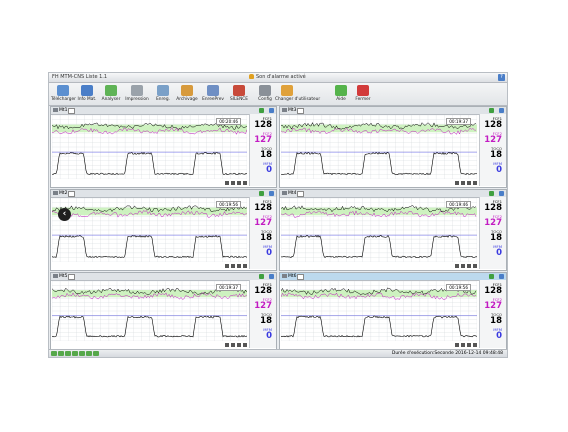  What do you see at coordinates (292, 193) in the screenshot?
I see `bed-label: Mt4` at bounding box center [292, 193].